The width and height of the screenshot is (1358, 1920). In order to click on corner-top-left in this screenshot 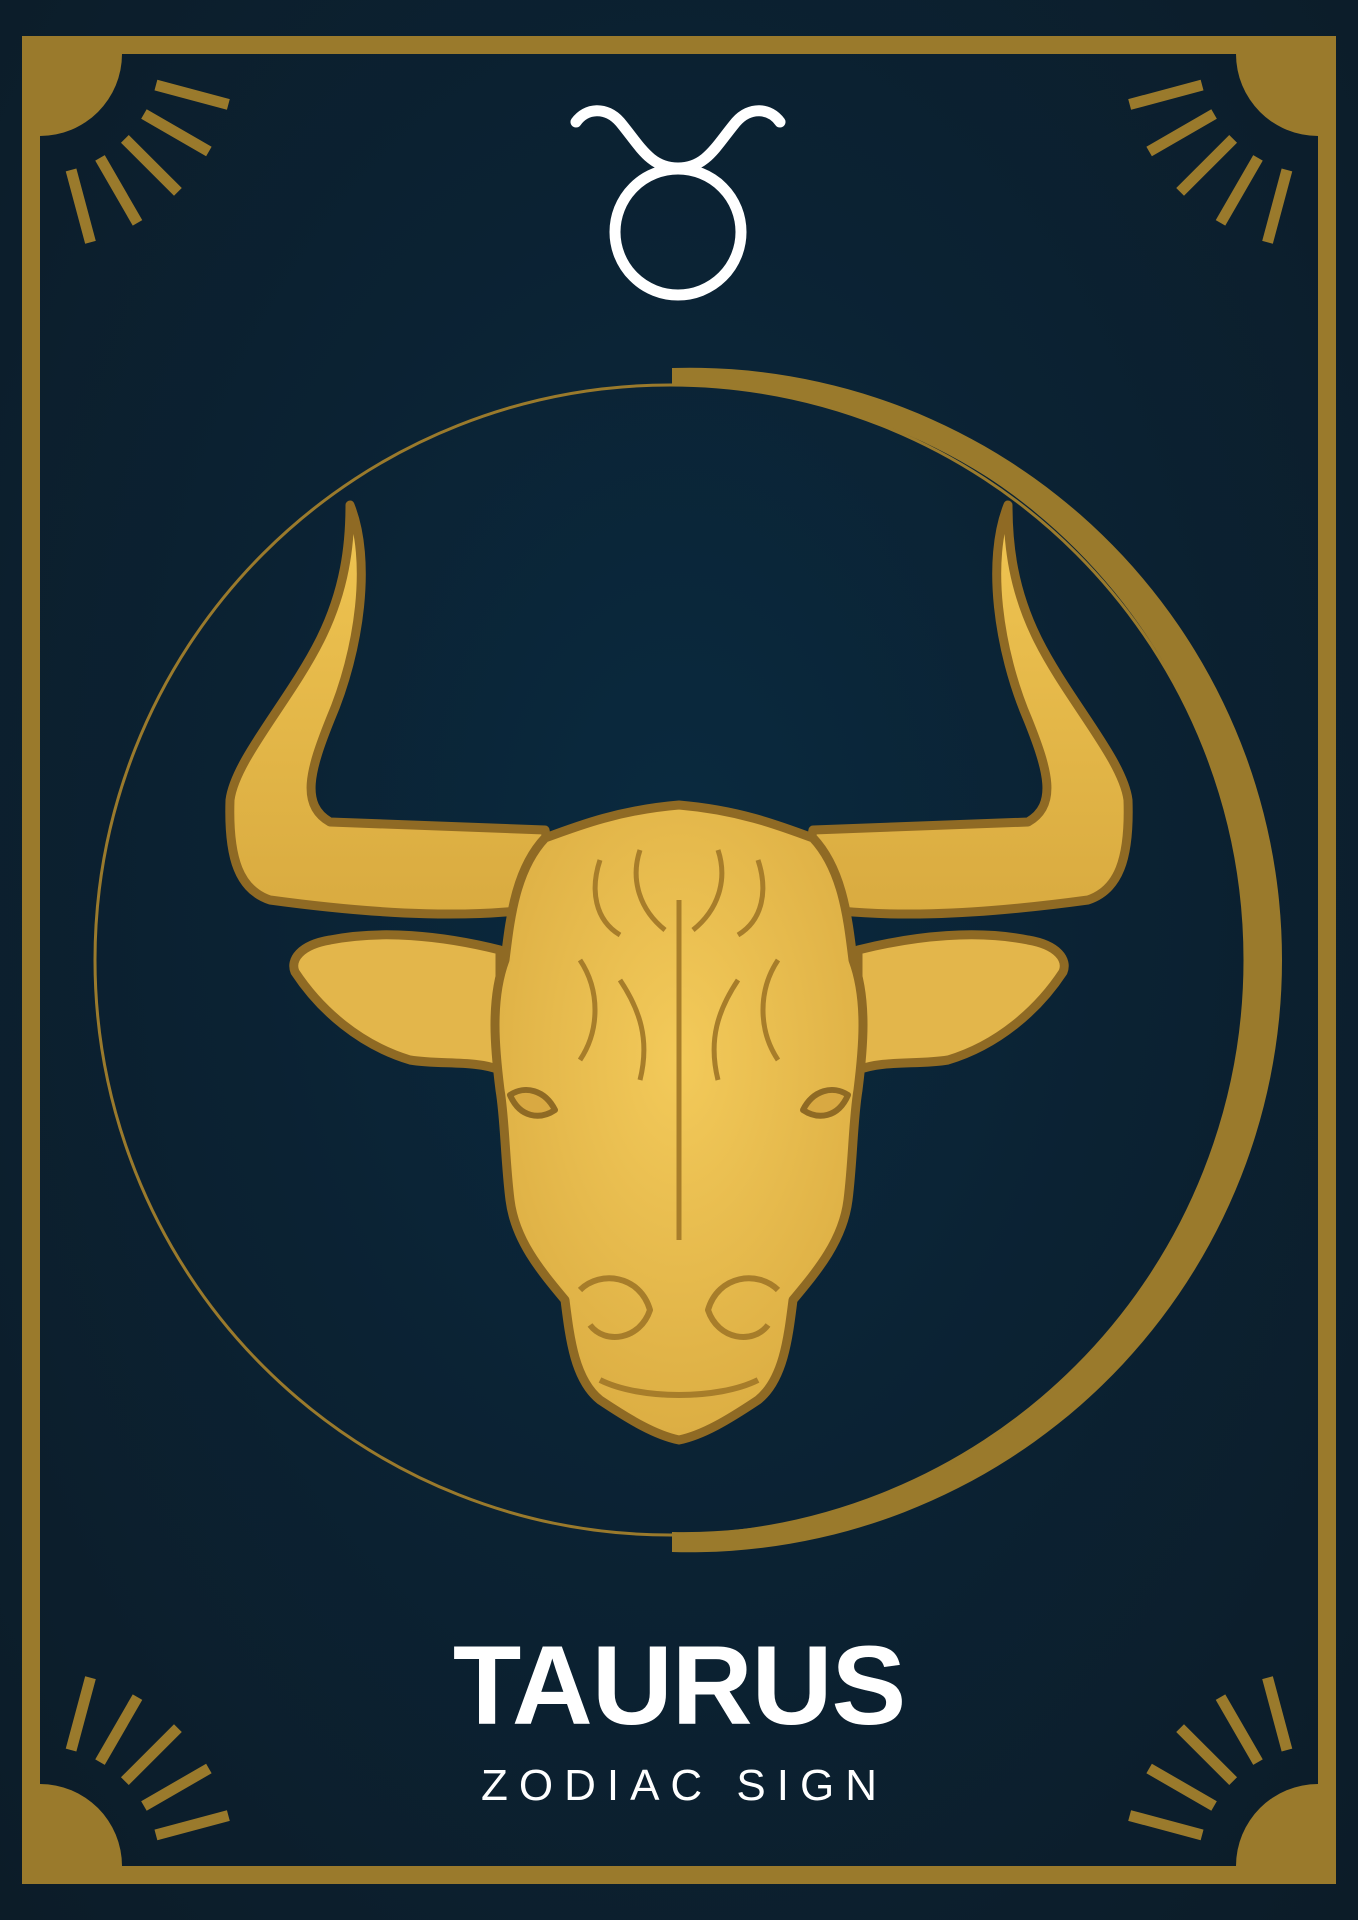, I will do `click(81, 95)`.